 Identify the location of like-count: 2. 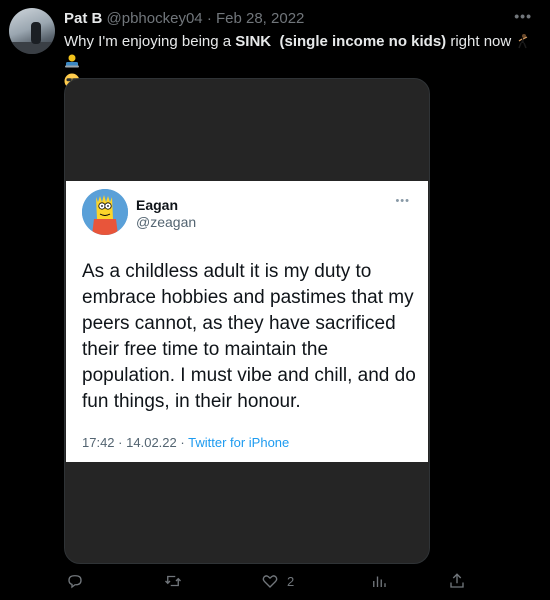
(291, 581).